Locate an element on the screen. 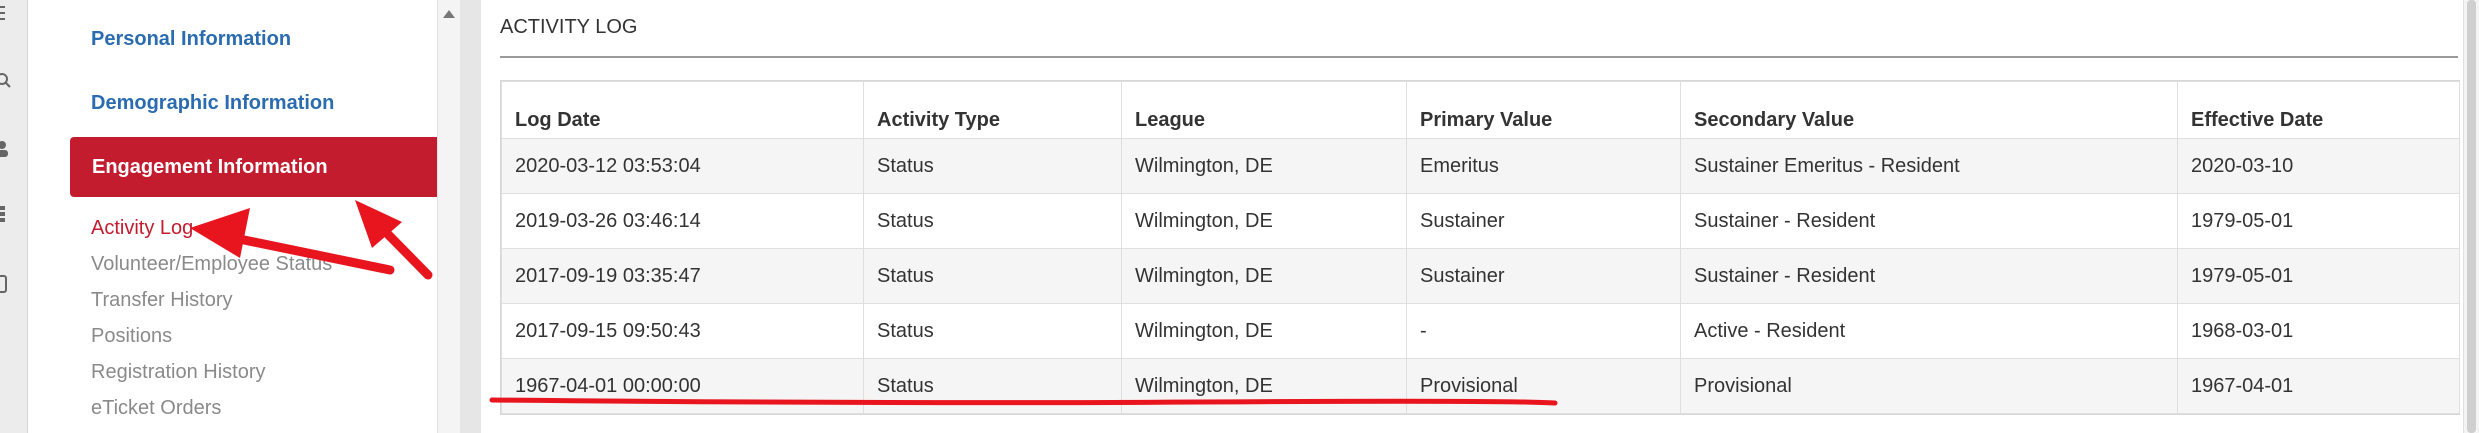  cell-log-date: 2017-09-19 03:35:47 is located at coordinates (682, 276).